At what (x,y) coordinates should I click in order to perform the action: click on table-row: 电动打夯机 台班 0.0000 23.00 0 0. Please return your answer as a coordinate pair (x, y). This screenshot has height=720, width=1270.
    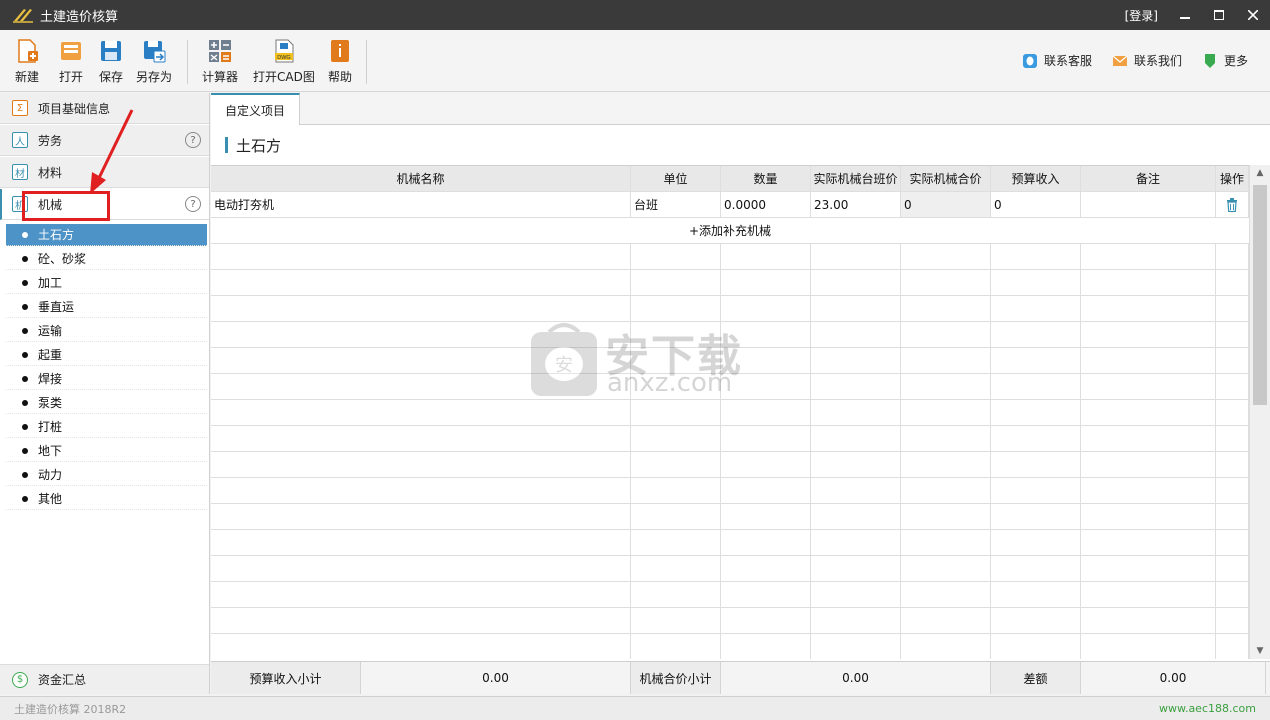
    Looking at the image, I should click on (730, 205).